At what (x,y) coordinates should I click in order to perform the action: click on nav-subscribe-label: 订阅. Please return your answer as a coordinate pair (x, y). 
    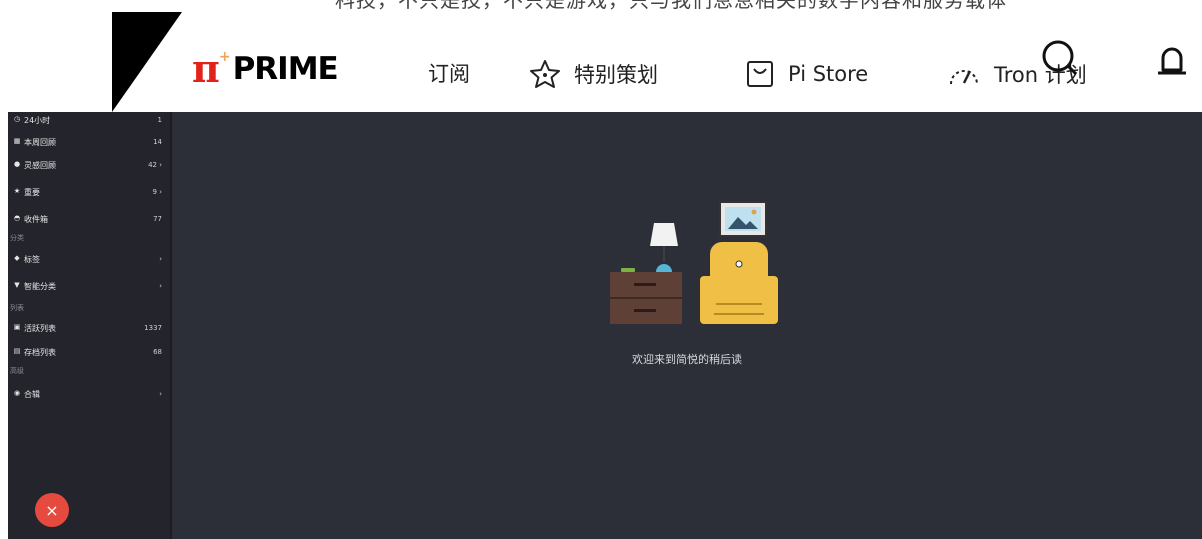
    Looking at the image, I should click on (449, 74).